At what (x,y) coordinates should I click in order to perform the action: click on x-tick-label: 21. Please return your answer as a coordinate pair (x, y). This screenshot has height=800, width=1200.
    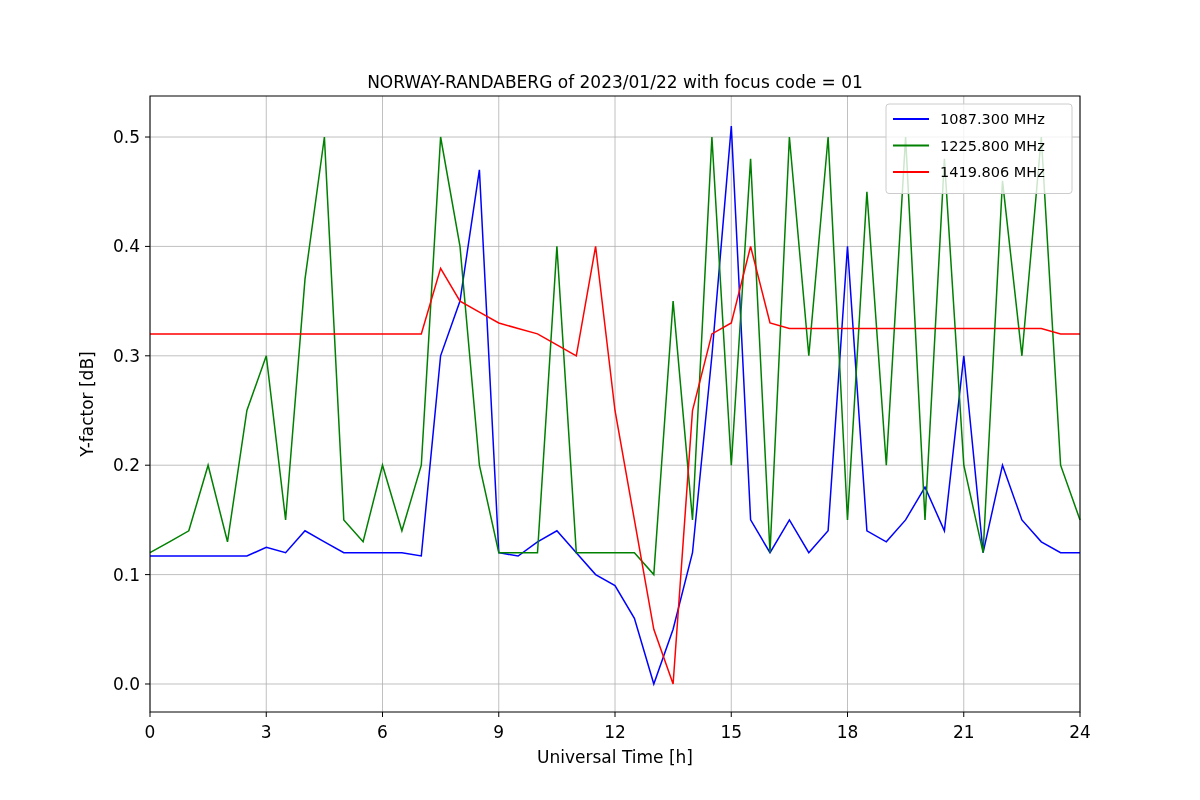
    Looking at the image, I should click on (963, 732).